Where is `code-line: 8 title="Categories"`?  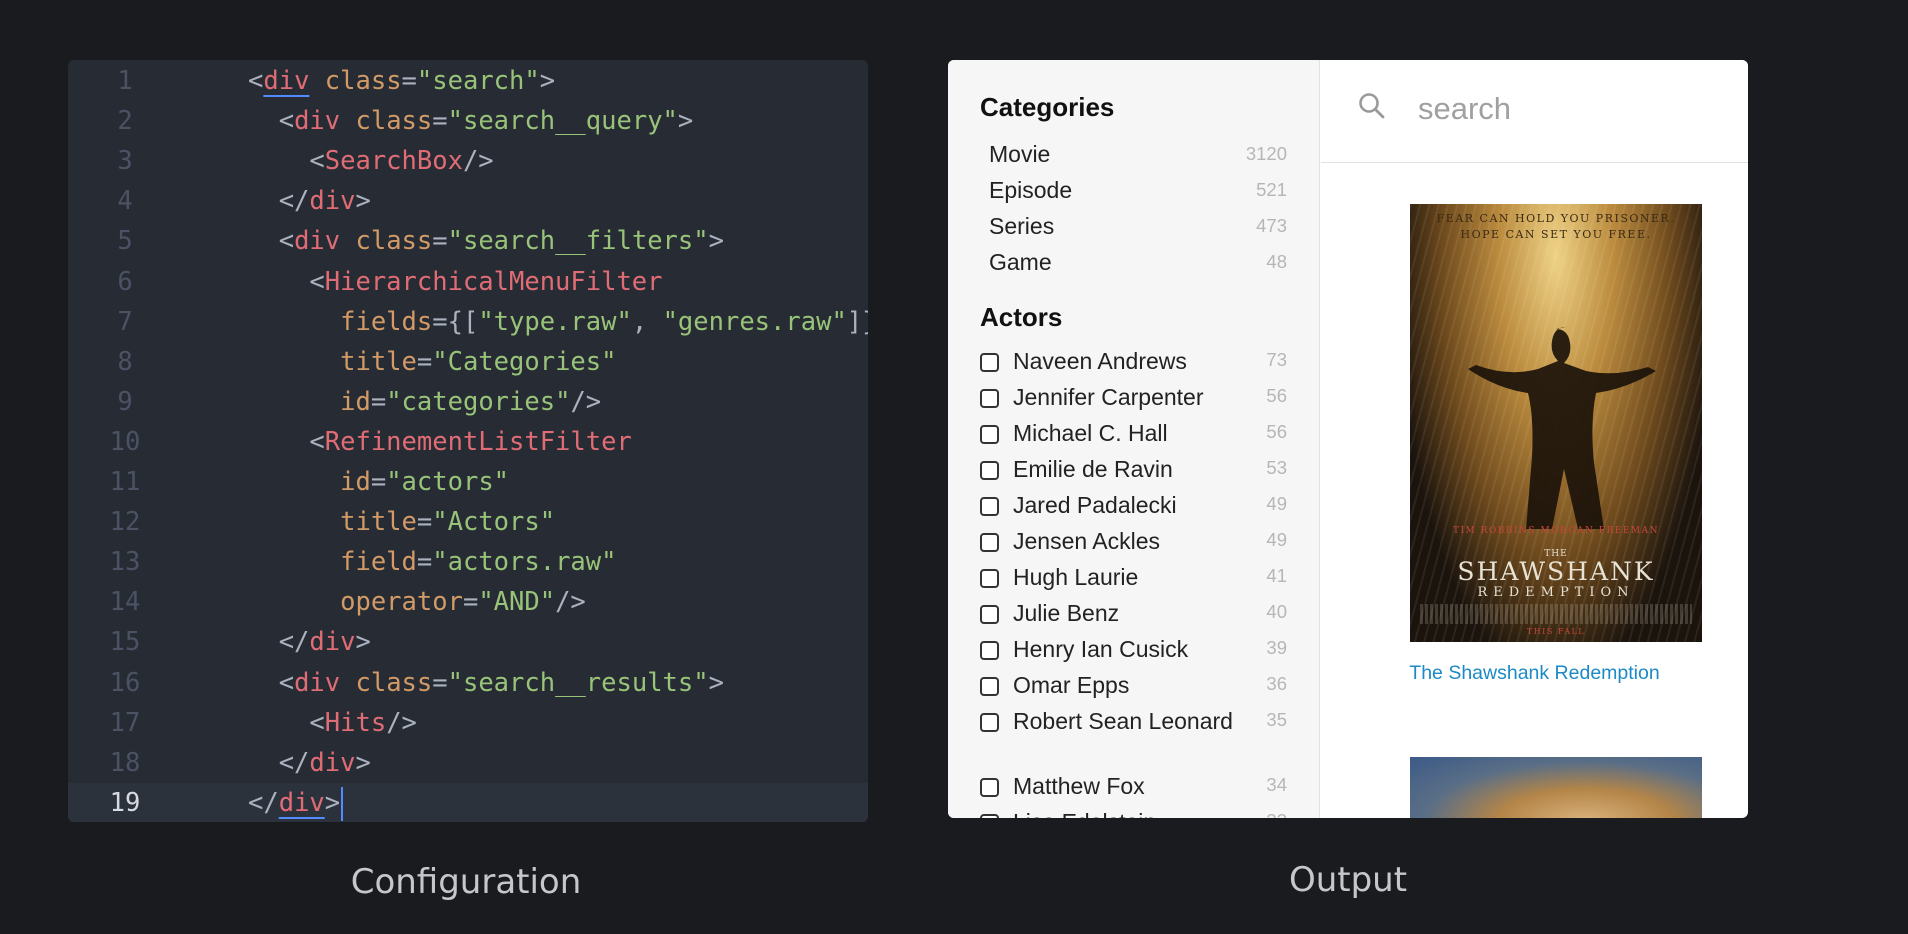
code-line: 8 title="Categories" is located at coordinates (468, 362).